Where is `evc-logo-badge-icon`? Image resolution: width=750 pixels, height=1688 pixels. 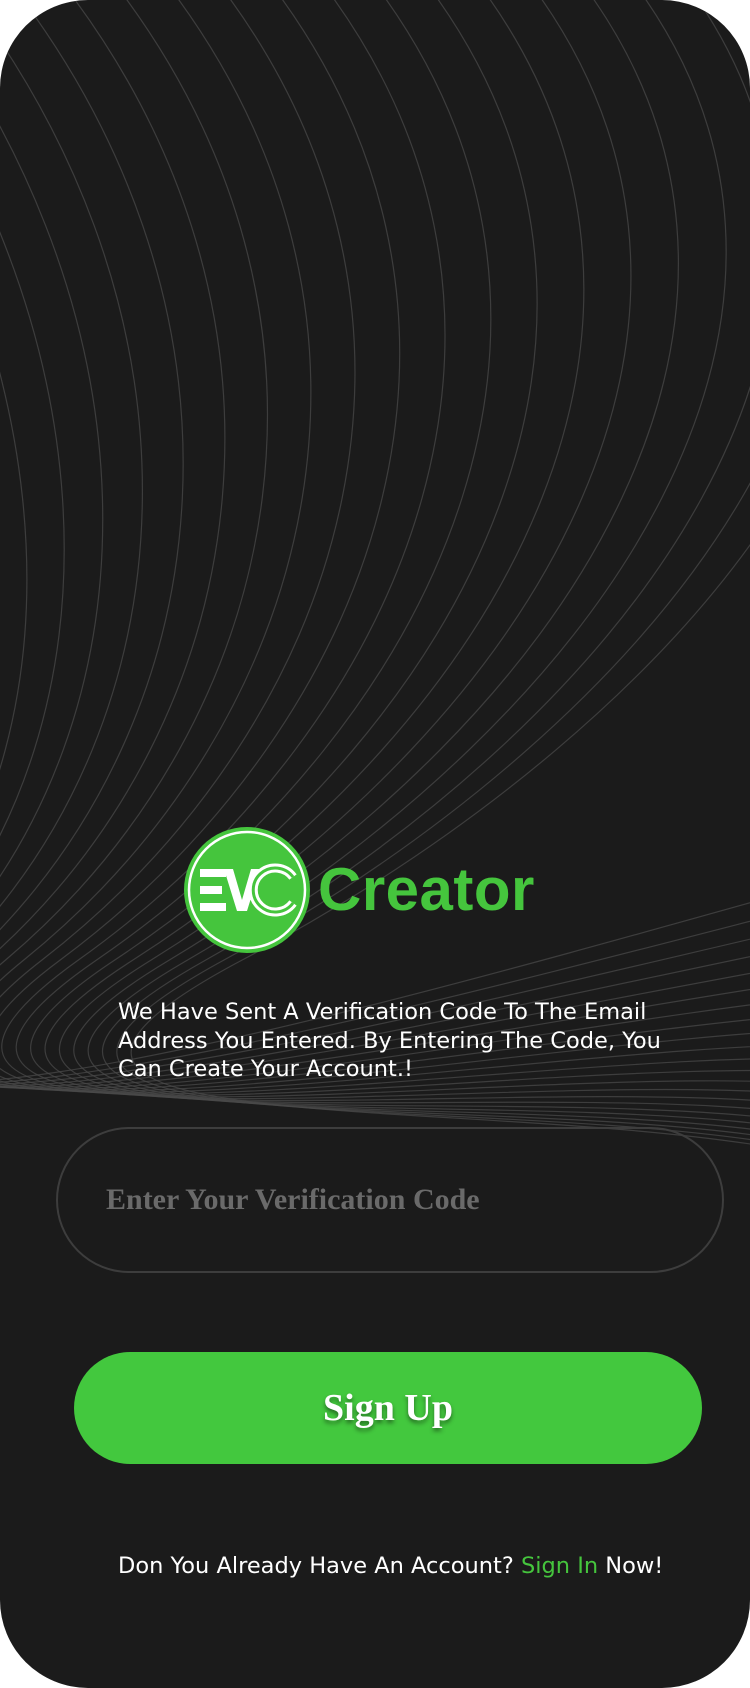 evc-logo-badge-icon is located at coordinates (247, 890).